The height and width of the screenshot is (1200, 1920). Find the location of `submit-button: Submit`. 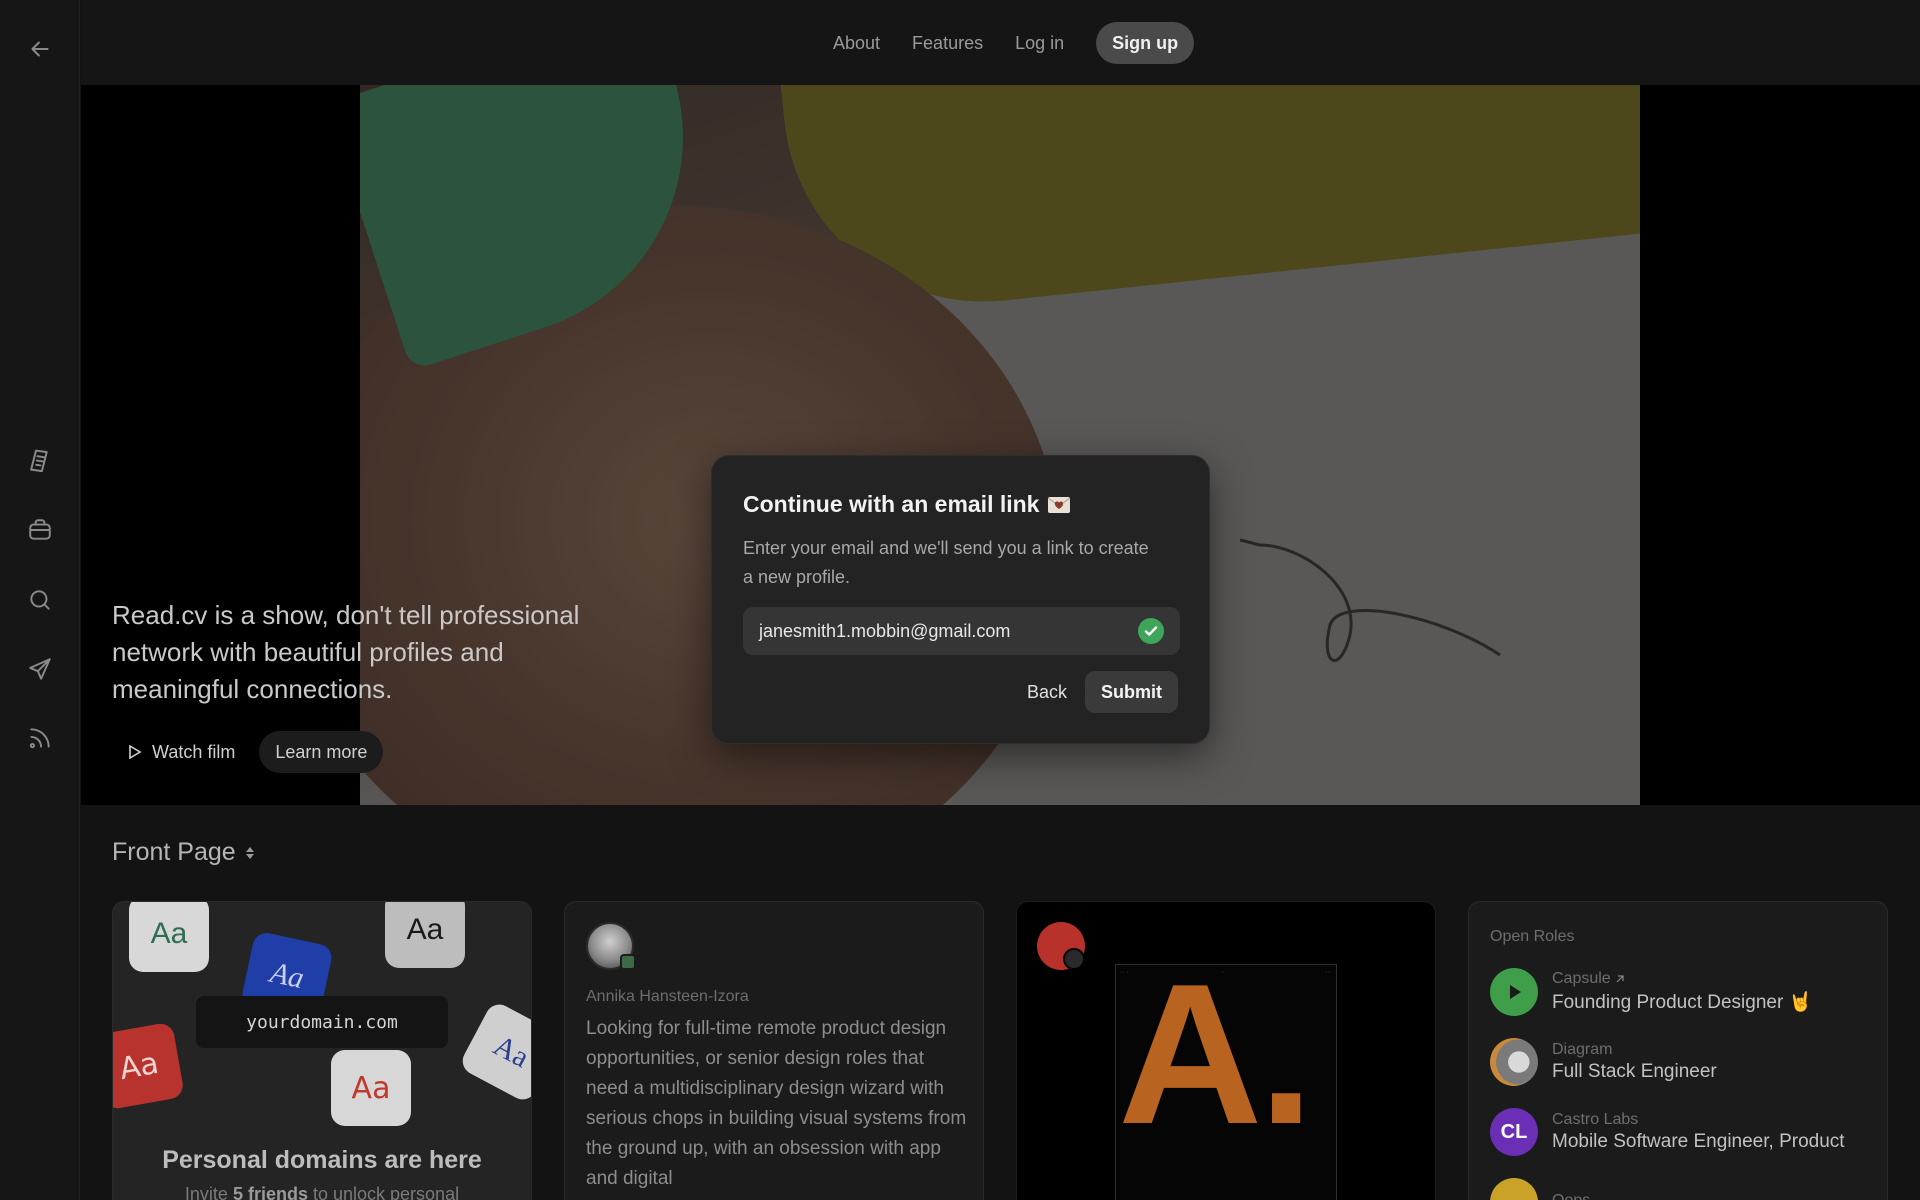

submit-button: Submit is located at coordinates (1131, 692).